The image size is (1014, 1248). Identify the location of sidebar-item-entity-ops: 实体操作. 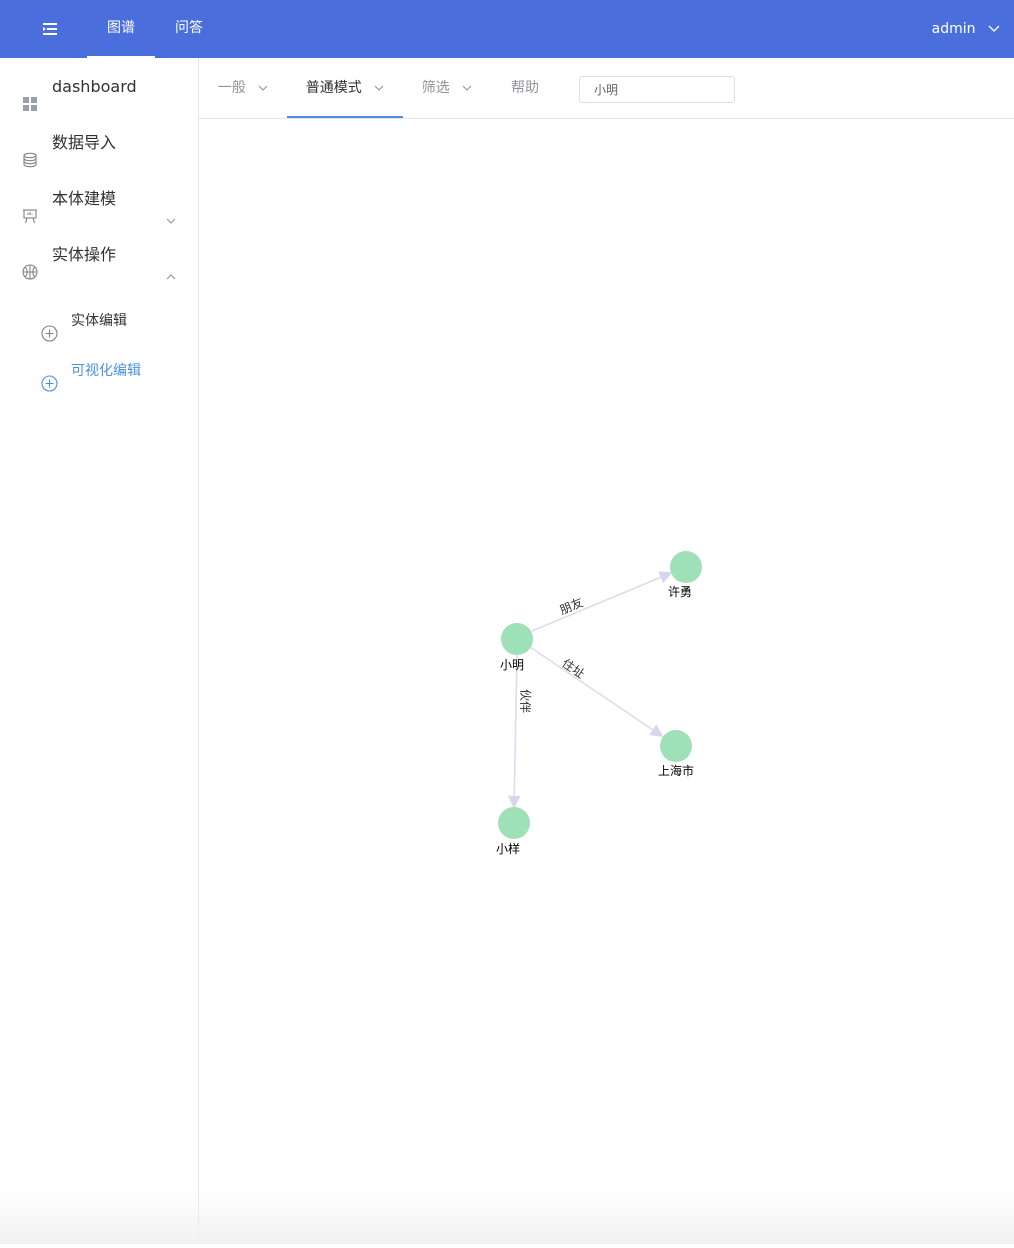
(99, 255).